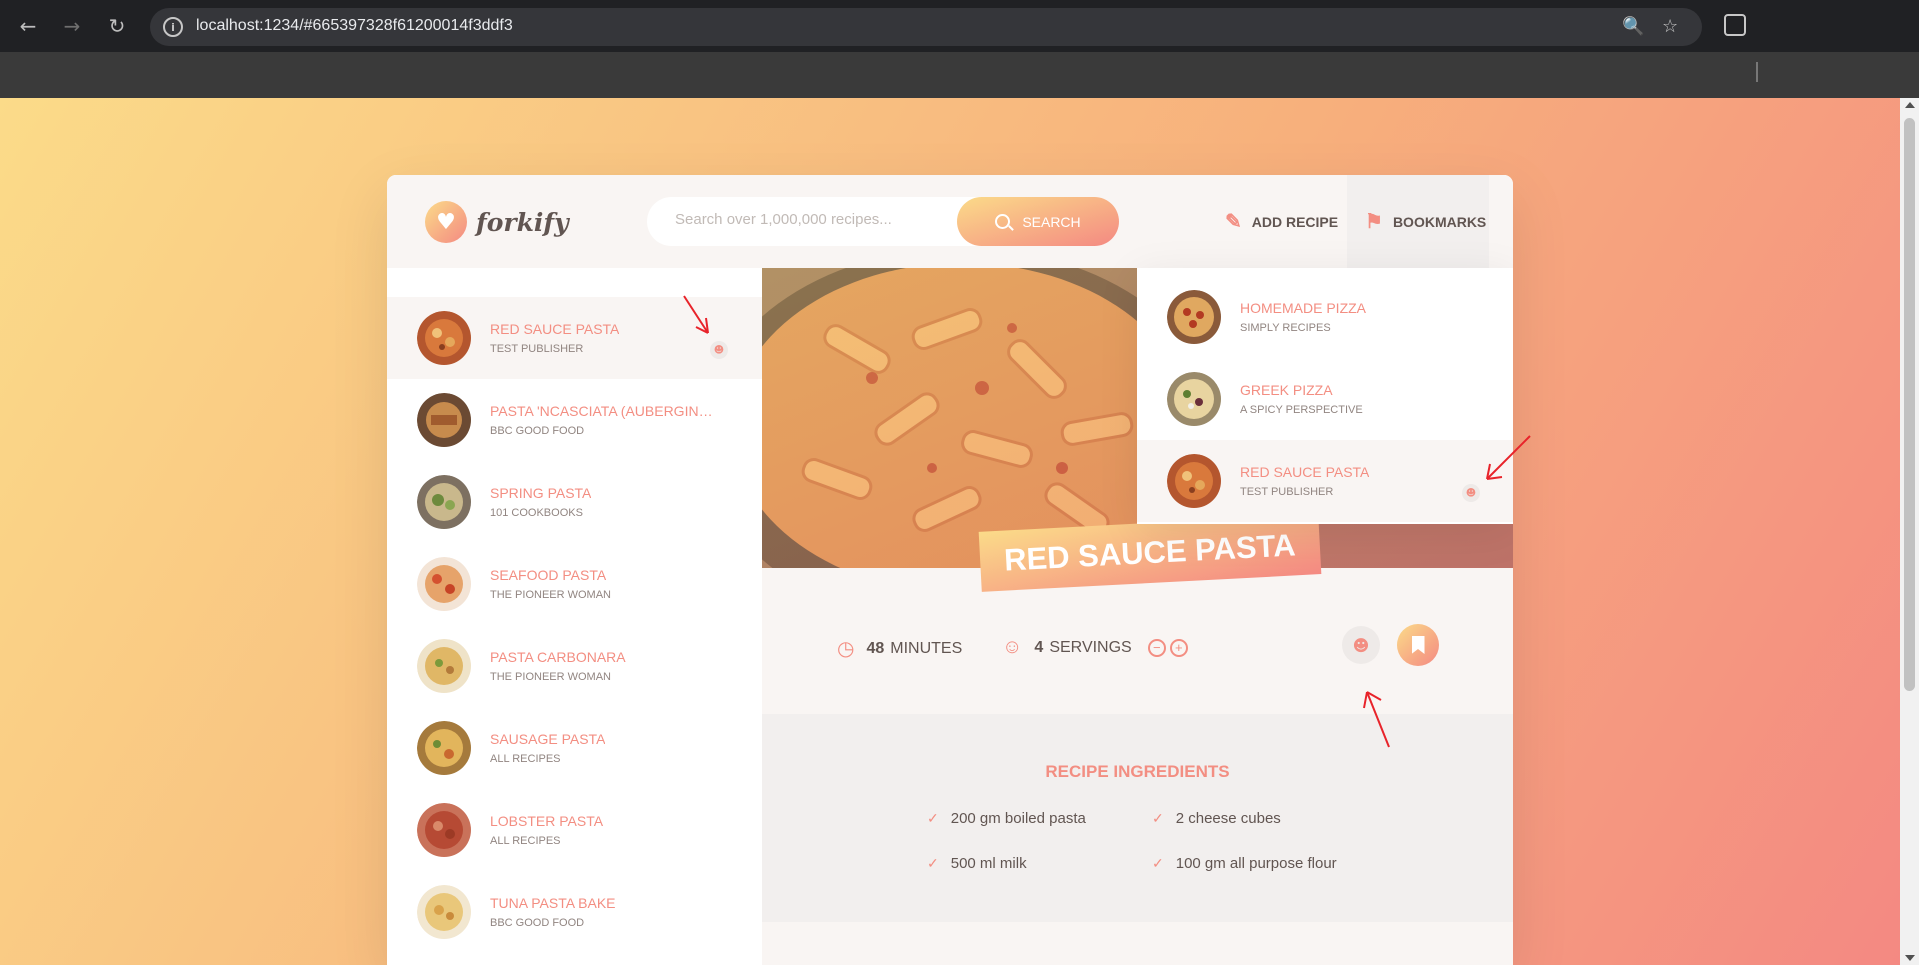  I want to click on result-title: TUNA PASTA BAKE, so click(553, 903).